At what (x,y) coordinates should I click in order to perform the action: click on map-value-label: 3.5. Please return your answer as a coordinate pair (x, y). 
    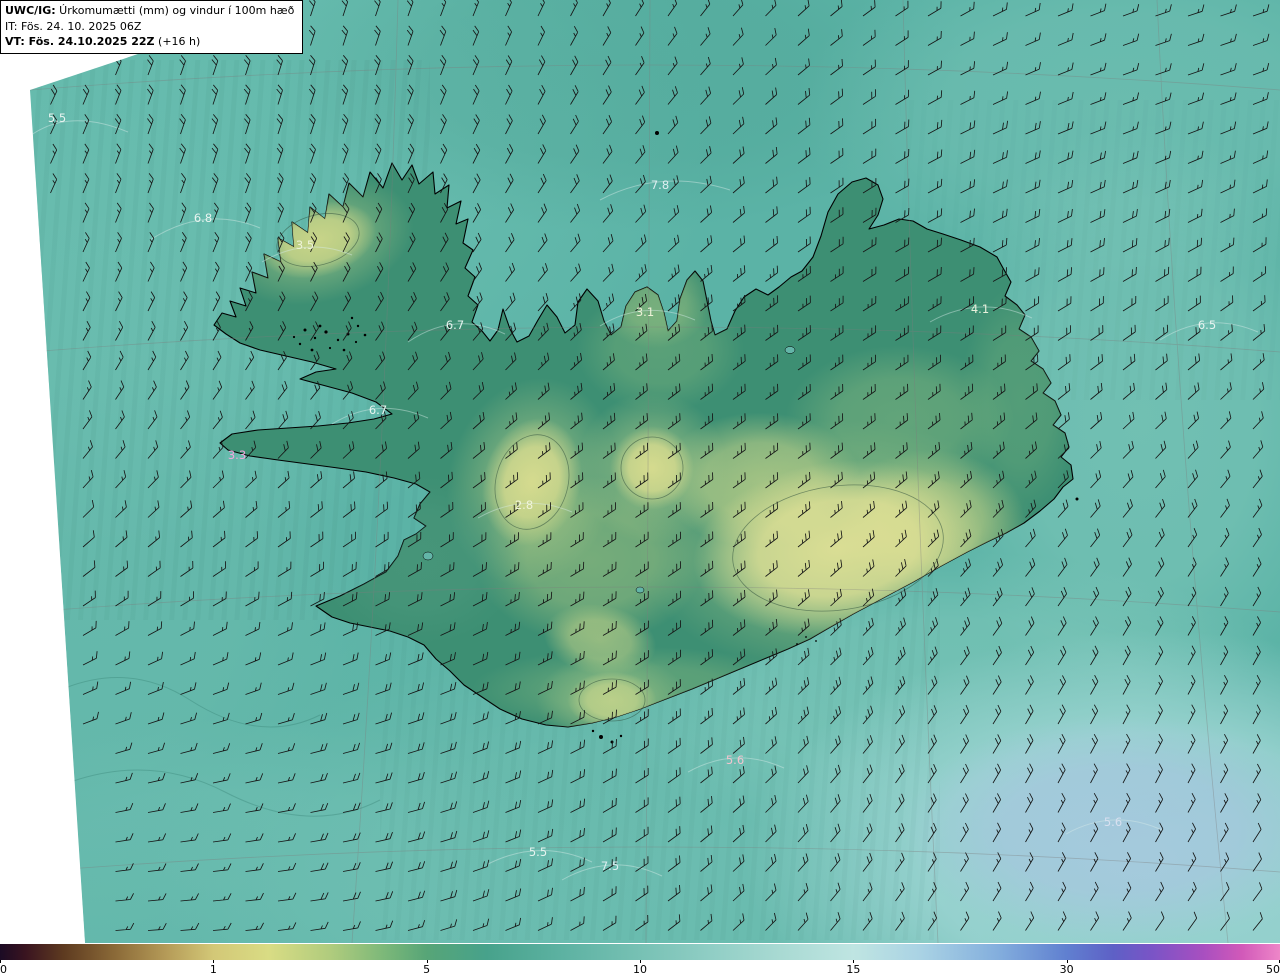
    Looking at the image, I should click on (305, 245).